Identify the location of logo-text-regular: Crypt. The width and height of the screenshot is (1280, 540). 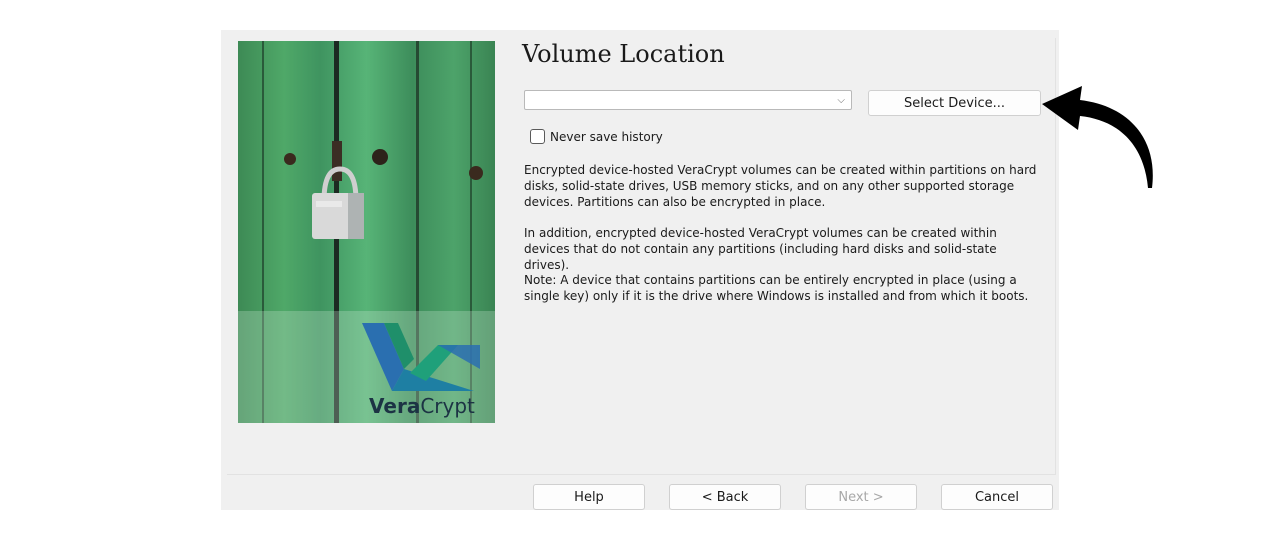
(447, 406).